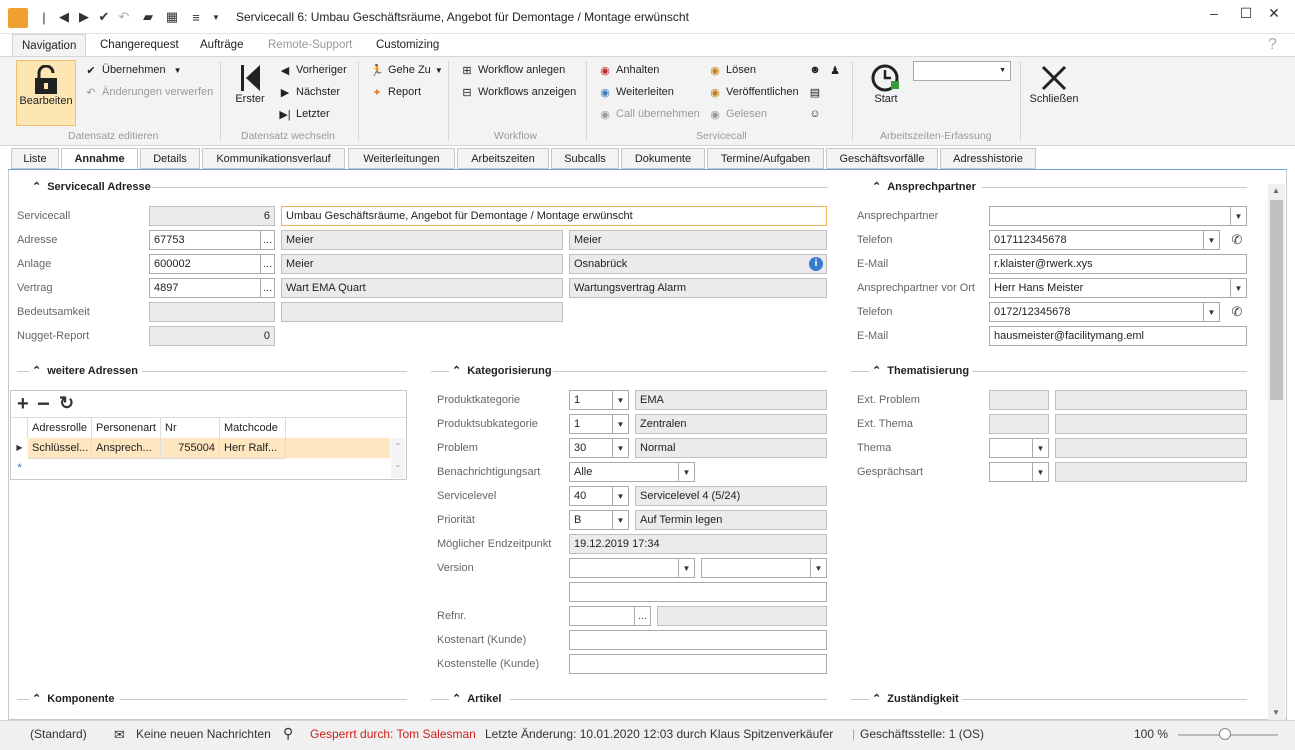 This screenshot has width=1295, height=750. I want to click on section-header-ansprechpartner: ⌃ Ansprechpartner, so click(924, 187).